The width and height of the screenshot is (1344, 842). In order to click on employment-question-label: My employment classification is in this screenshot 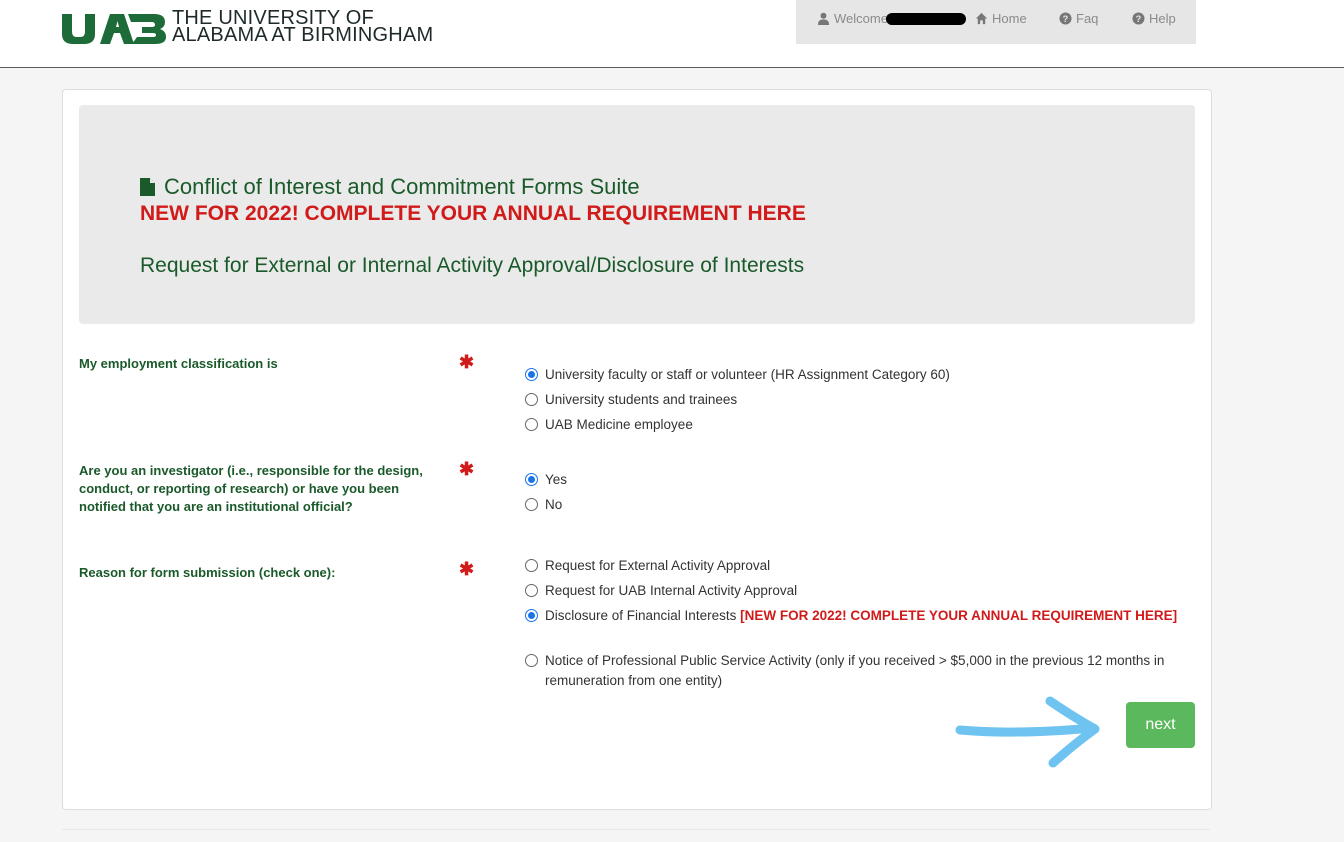, I will do `click(178, 363)`.